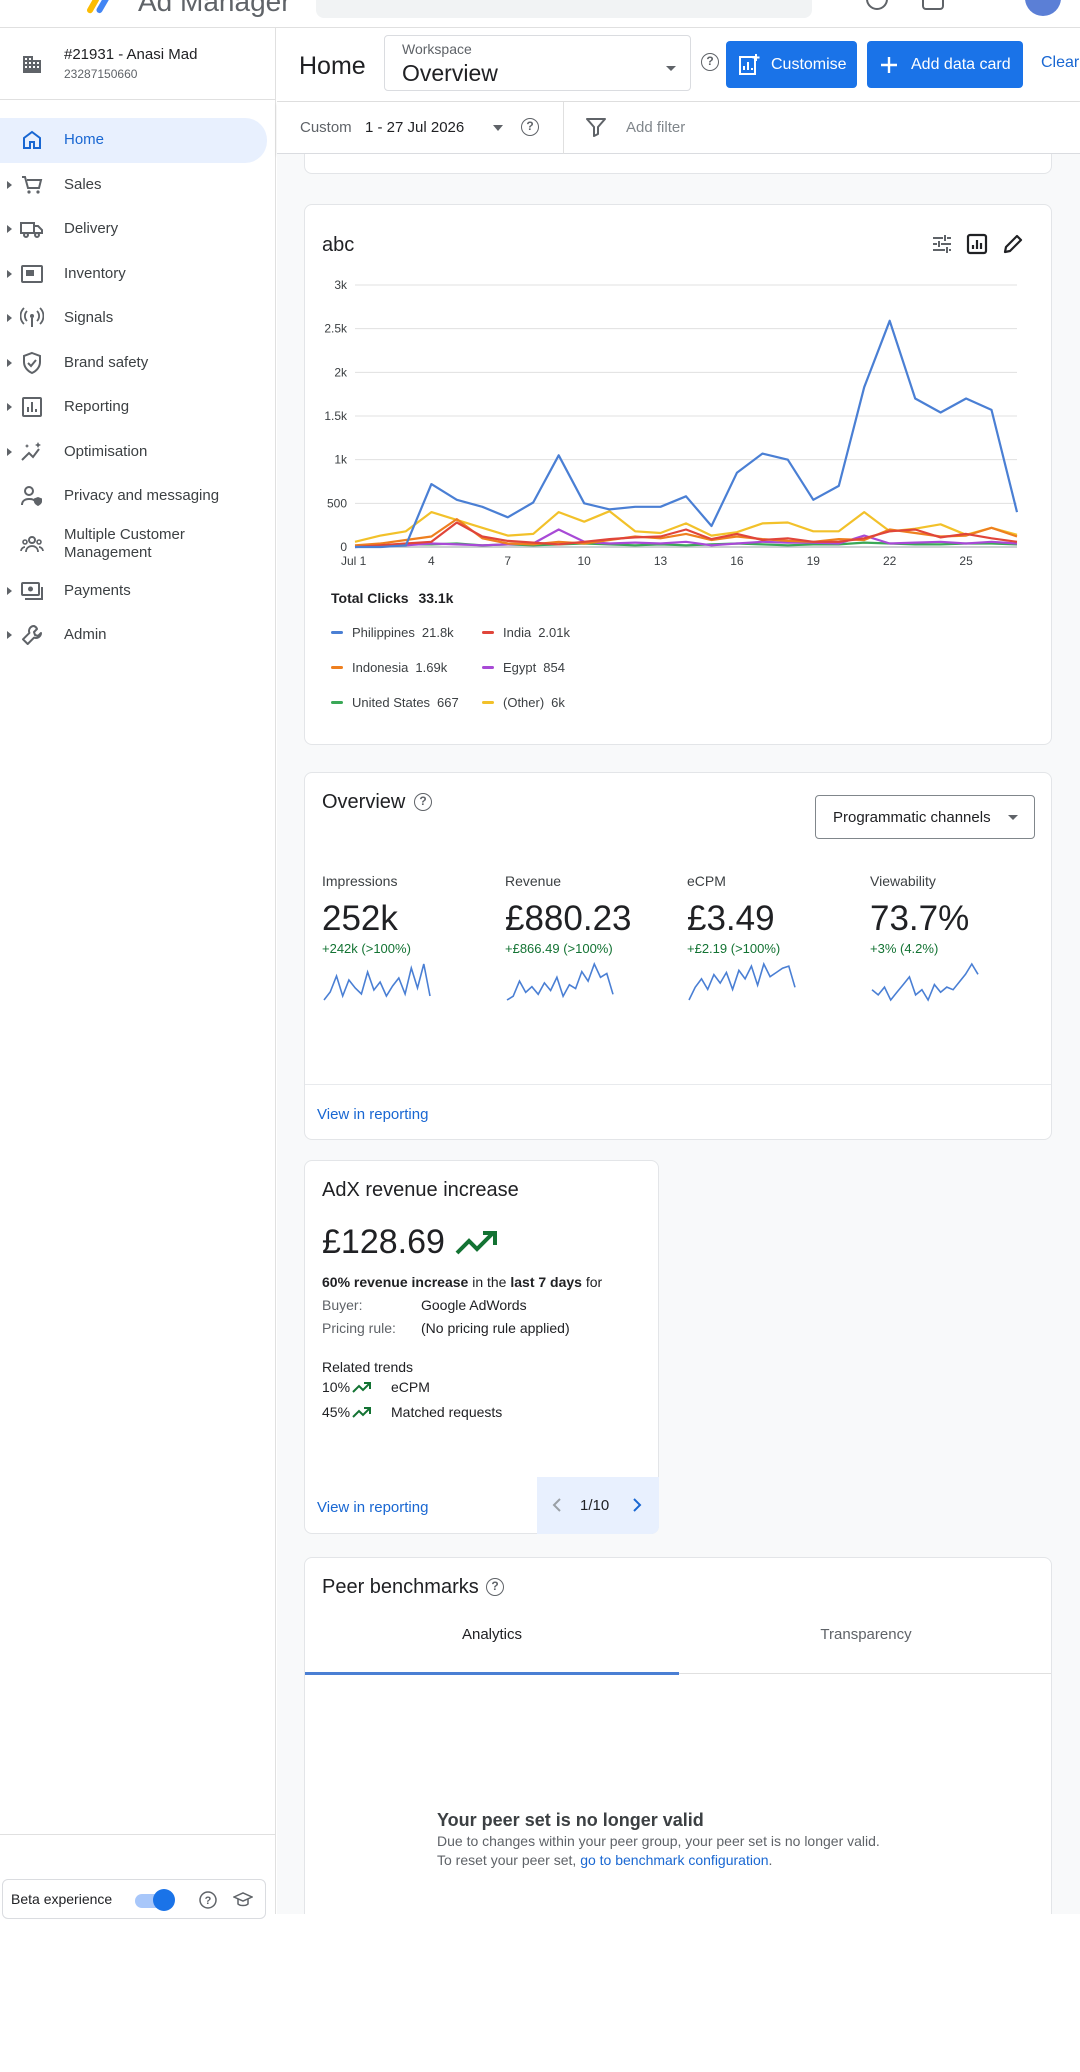  Describe the element at coordinates (570, 1820) in the screenshot. I see `peer-message-title: Your peer set is no longer valid` at that location.